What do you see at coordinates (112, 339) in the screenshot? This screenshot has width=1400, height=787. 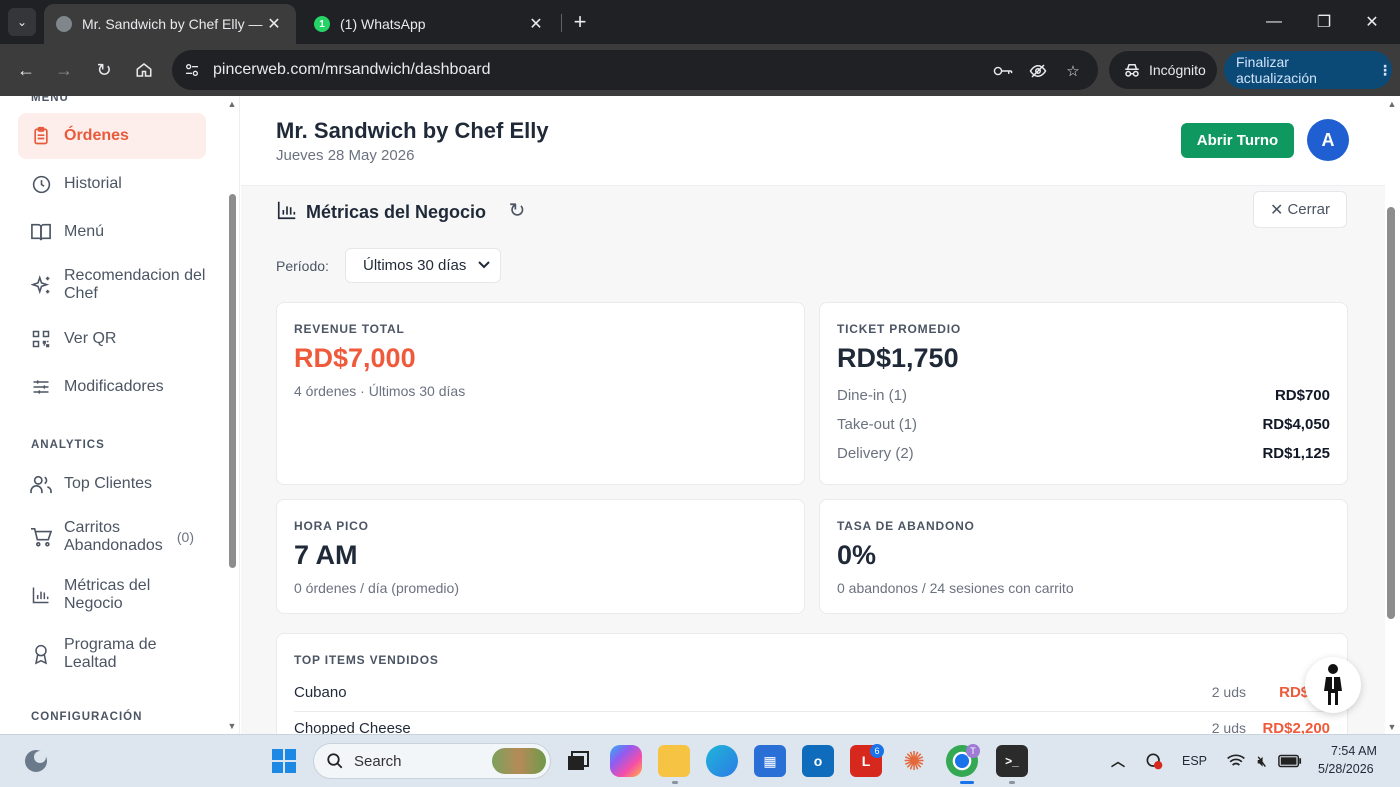 I see `sidebar-item-ver-qr: Ver QR` at bounding box center [112, 339].